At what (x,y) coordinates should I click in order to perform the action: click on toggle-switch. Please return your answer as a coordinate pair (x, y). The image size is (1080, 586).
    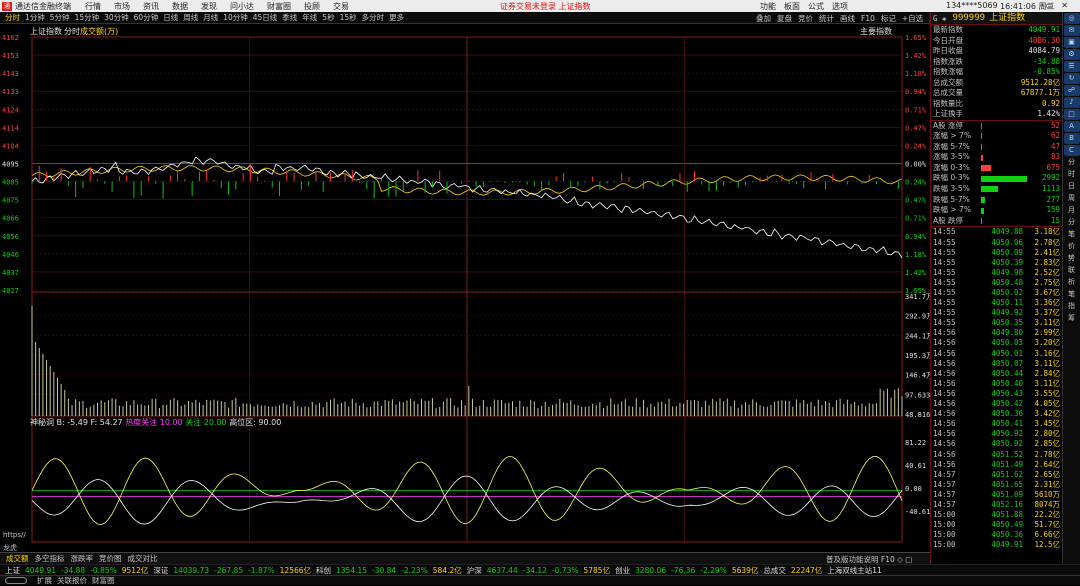
    Looking at the image, I should click on (16, 580).